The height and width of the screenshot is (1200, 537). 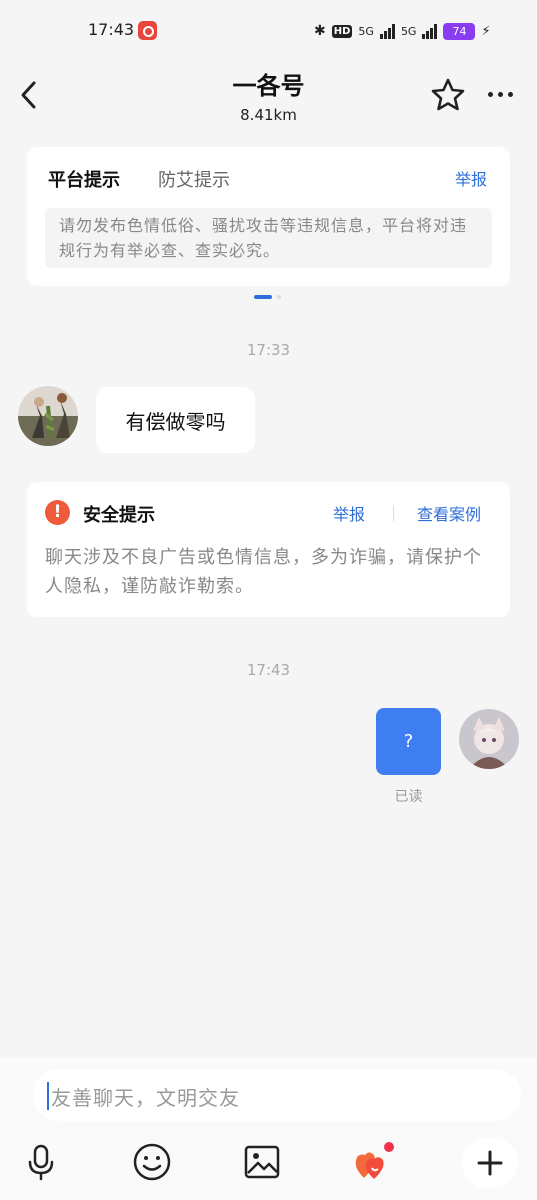 What do you see at coordinates (489, 739) in the screenshot?
I see `my-avatar` at bounding box center [489, 739].